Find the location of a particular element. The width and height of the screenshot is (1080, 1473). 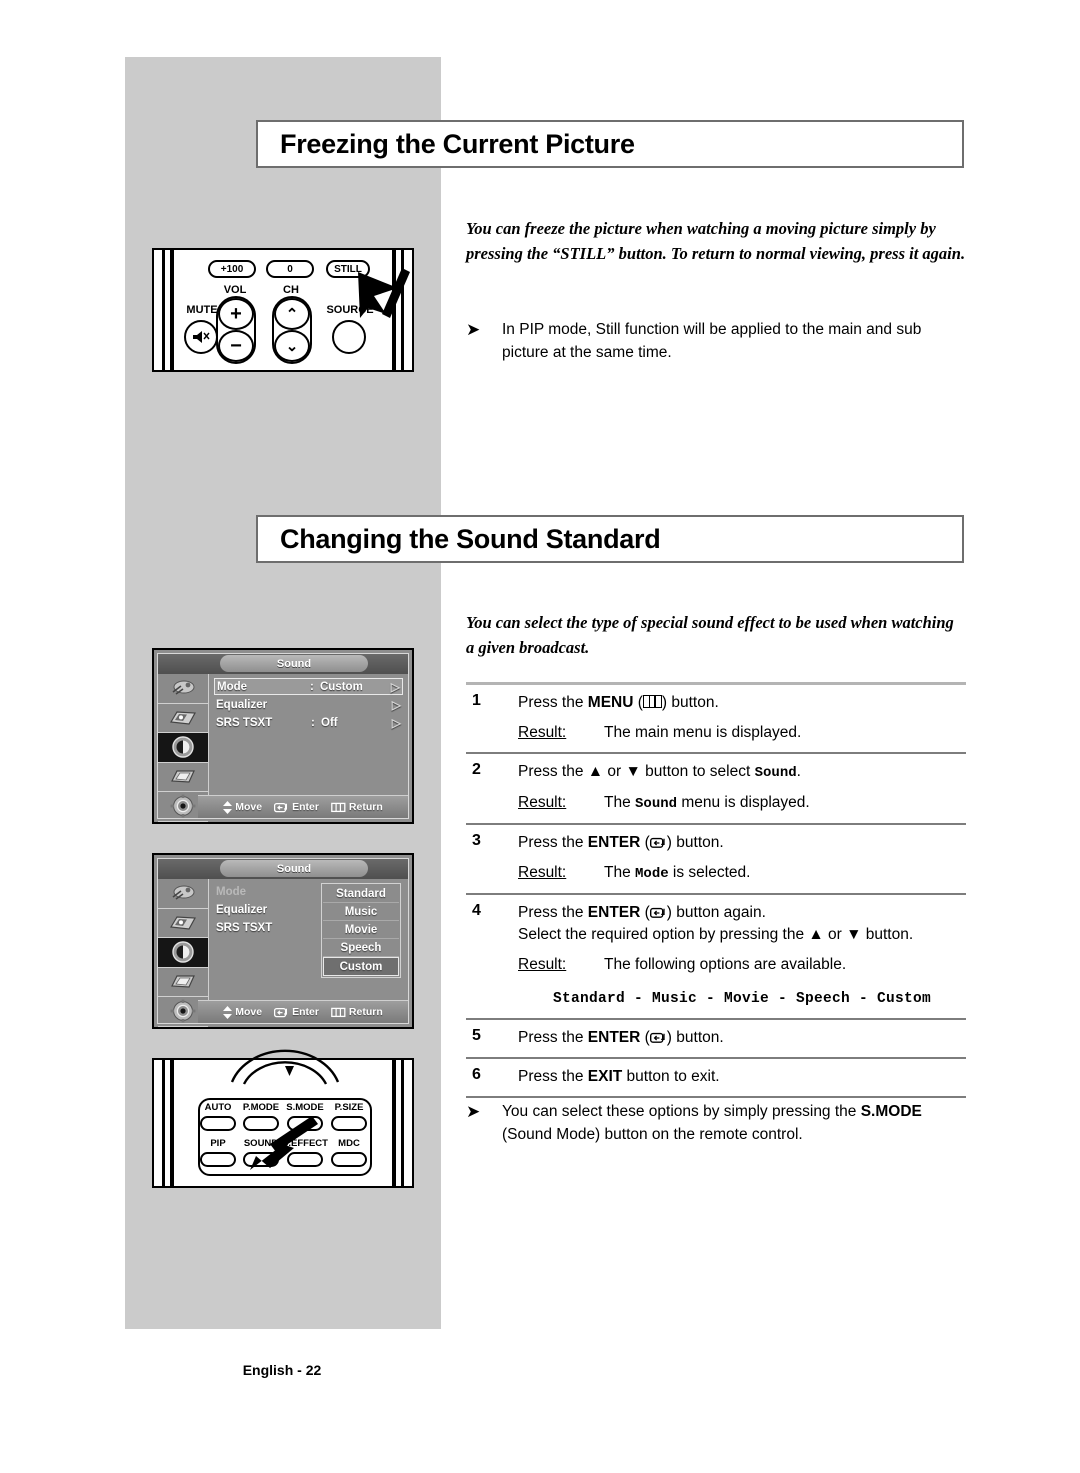

step-text-before: Press the ▲ or ▼ button to select is located at coordinates (636, 771).